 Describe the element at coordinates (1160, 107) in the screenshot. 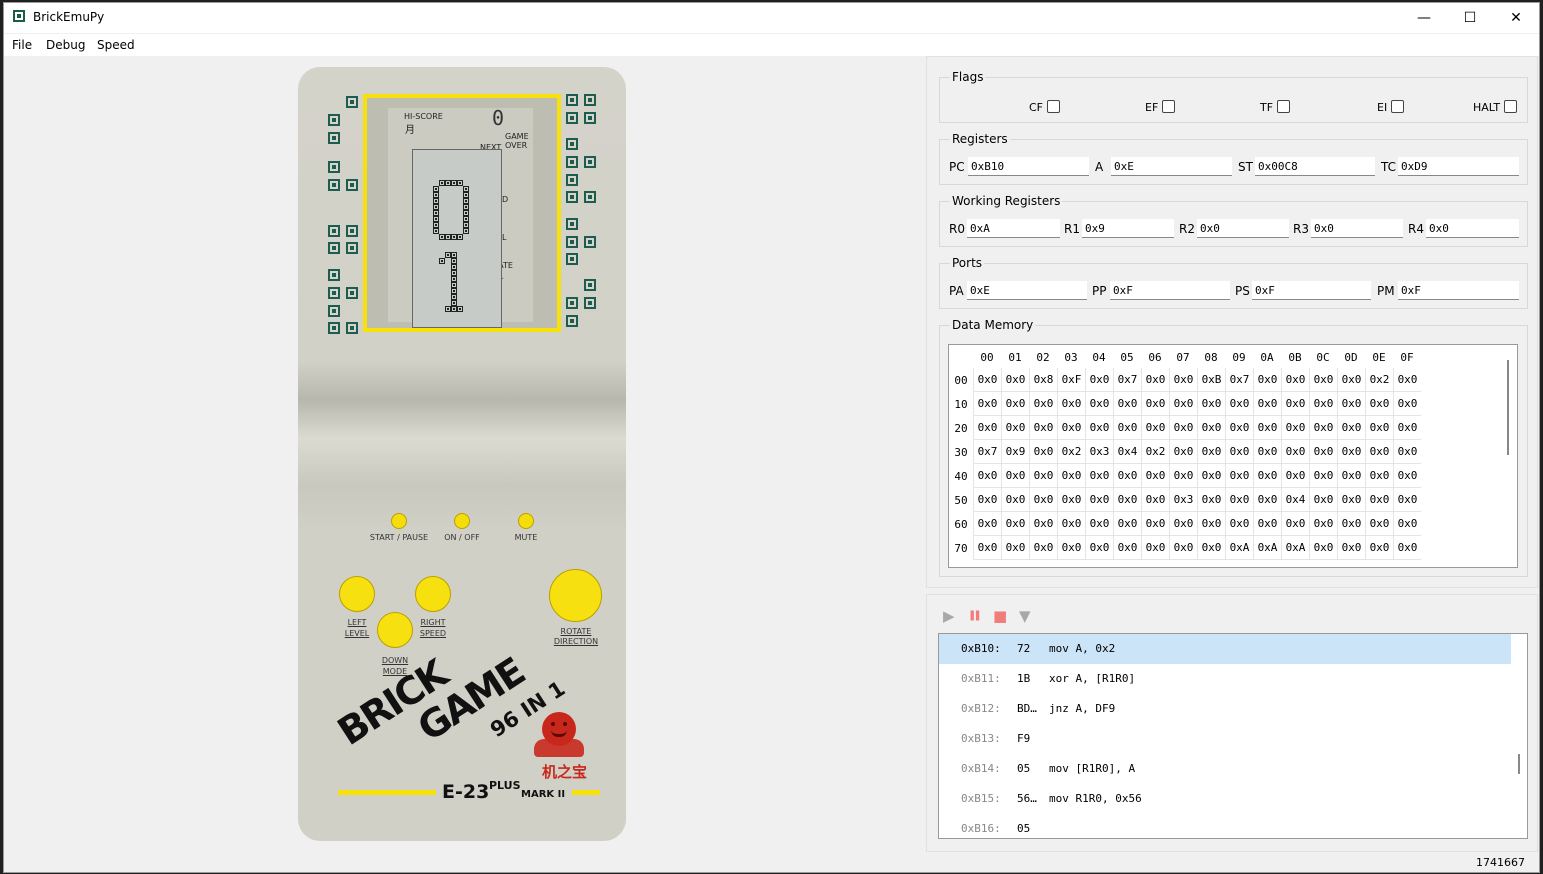

I see `flag-ef: EF` at that location.